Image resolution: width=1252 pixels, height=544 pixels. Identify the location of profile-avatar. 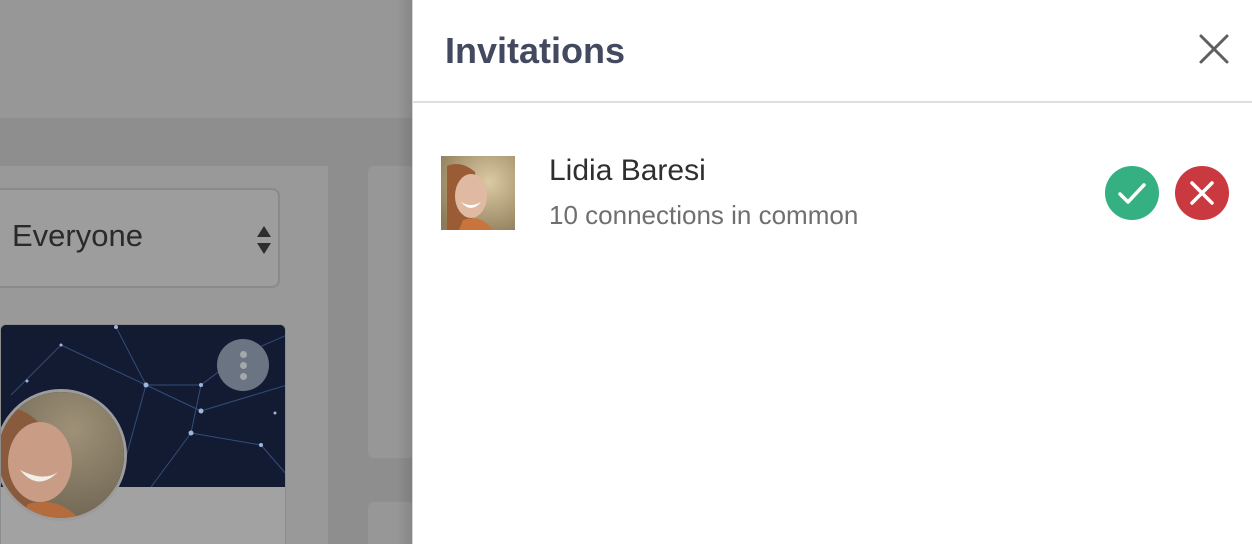
(64, 455).